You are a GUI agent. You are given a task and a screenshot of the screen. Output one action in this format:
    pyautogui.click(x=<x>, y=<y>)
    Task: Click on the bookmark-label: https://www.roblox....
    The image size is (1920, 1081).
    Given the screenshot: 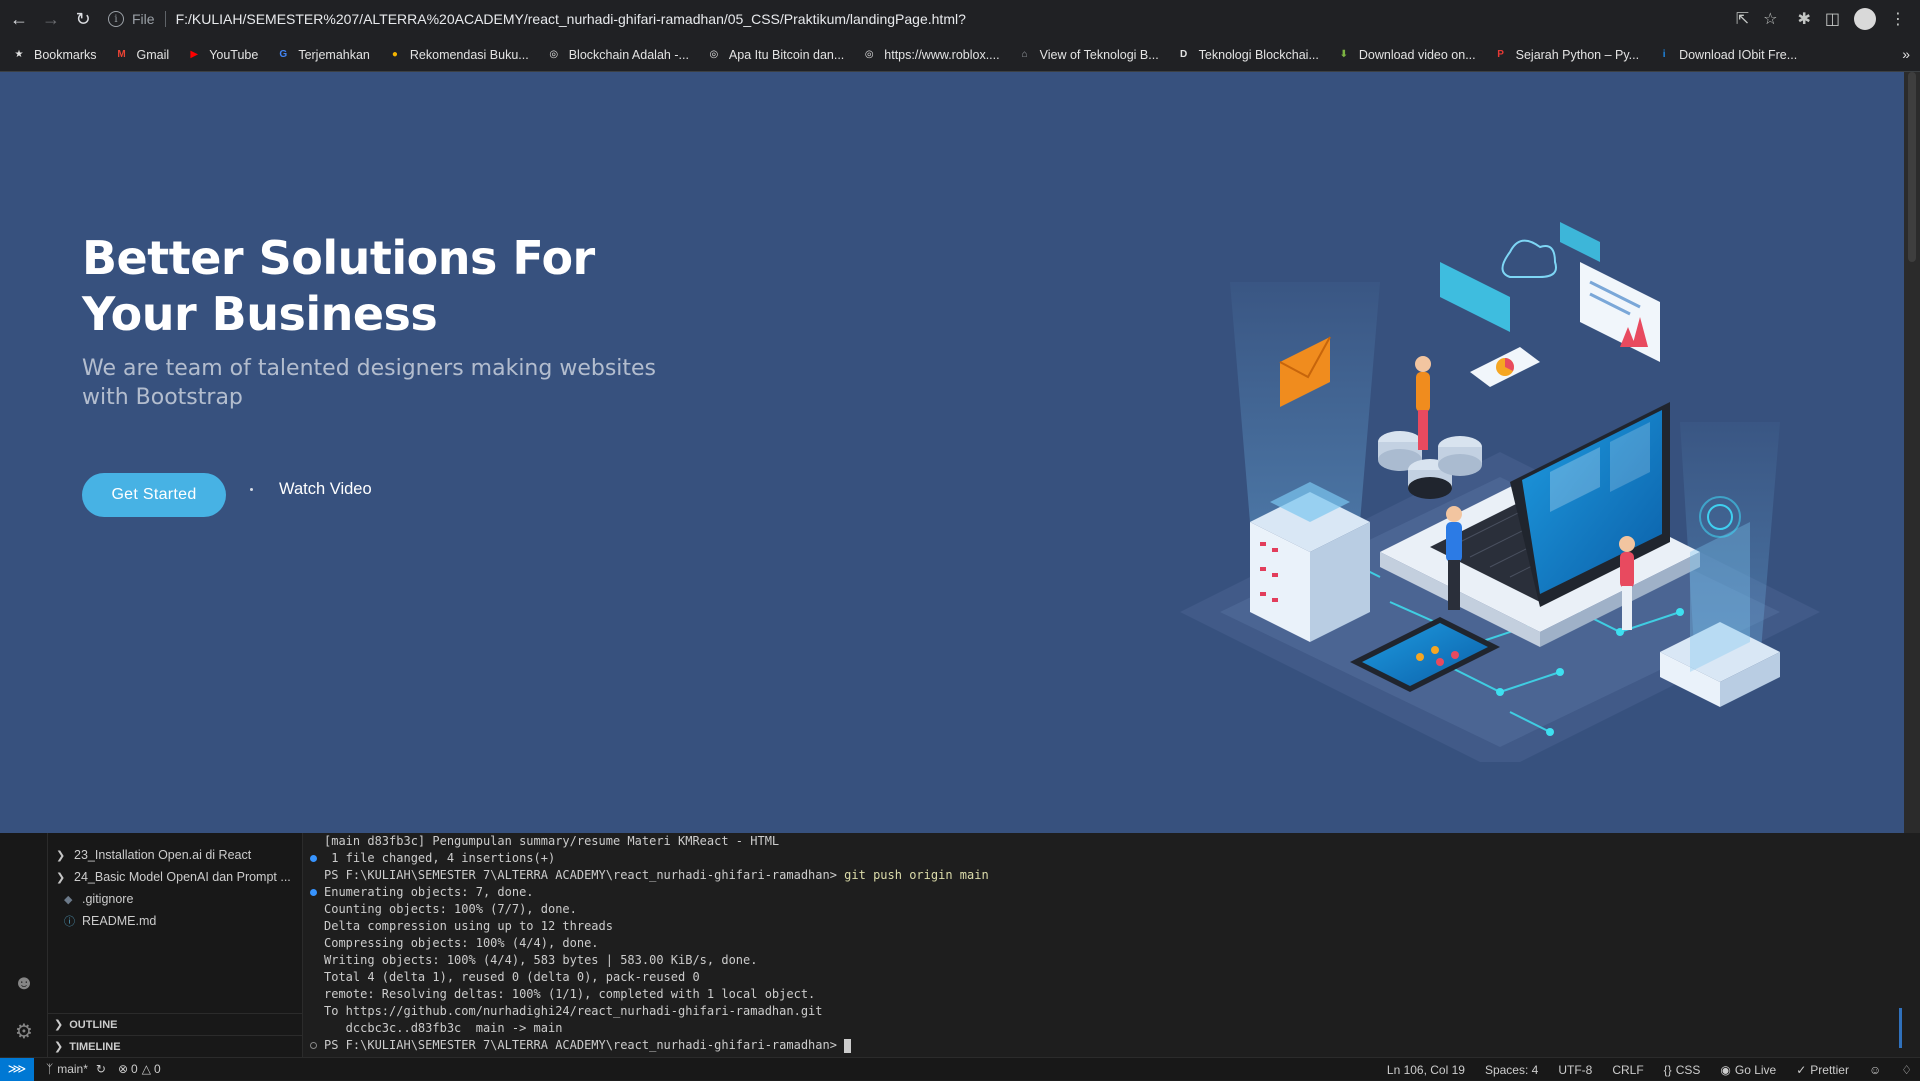 What is the action you would take?
    pyautogui.click(x=942, y=54)
    